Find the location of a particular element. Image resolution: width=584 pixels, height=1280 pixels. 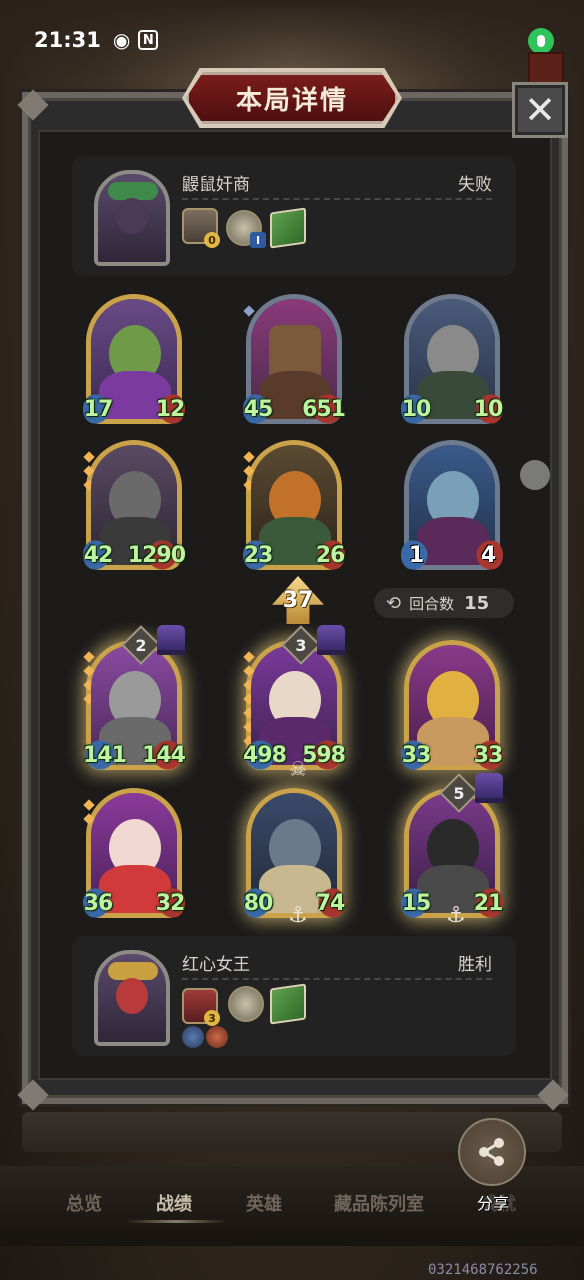

player-name: 红心女王 is located at coordinates (216, 965).